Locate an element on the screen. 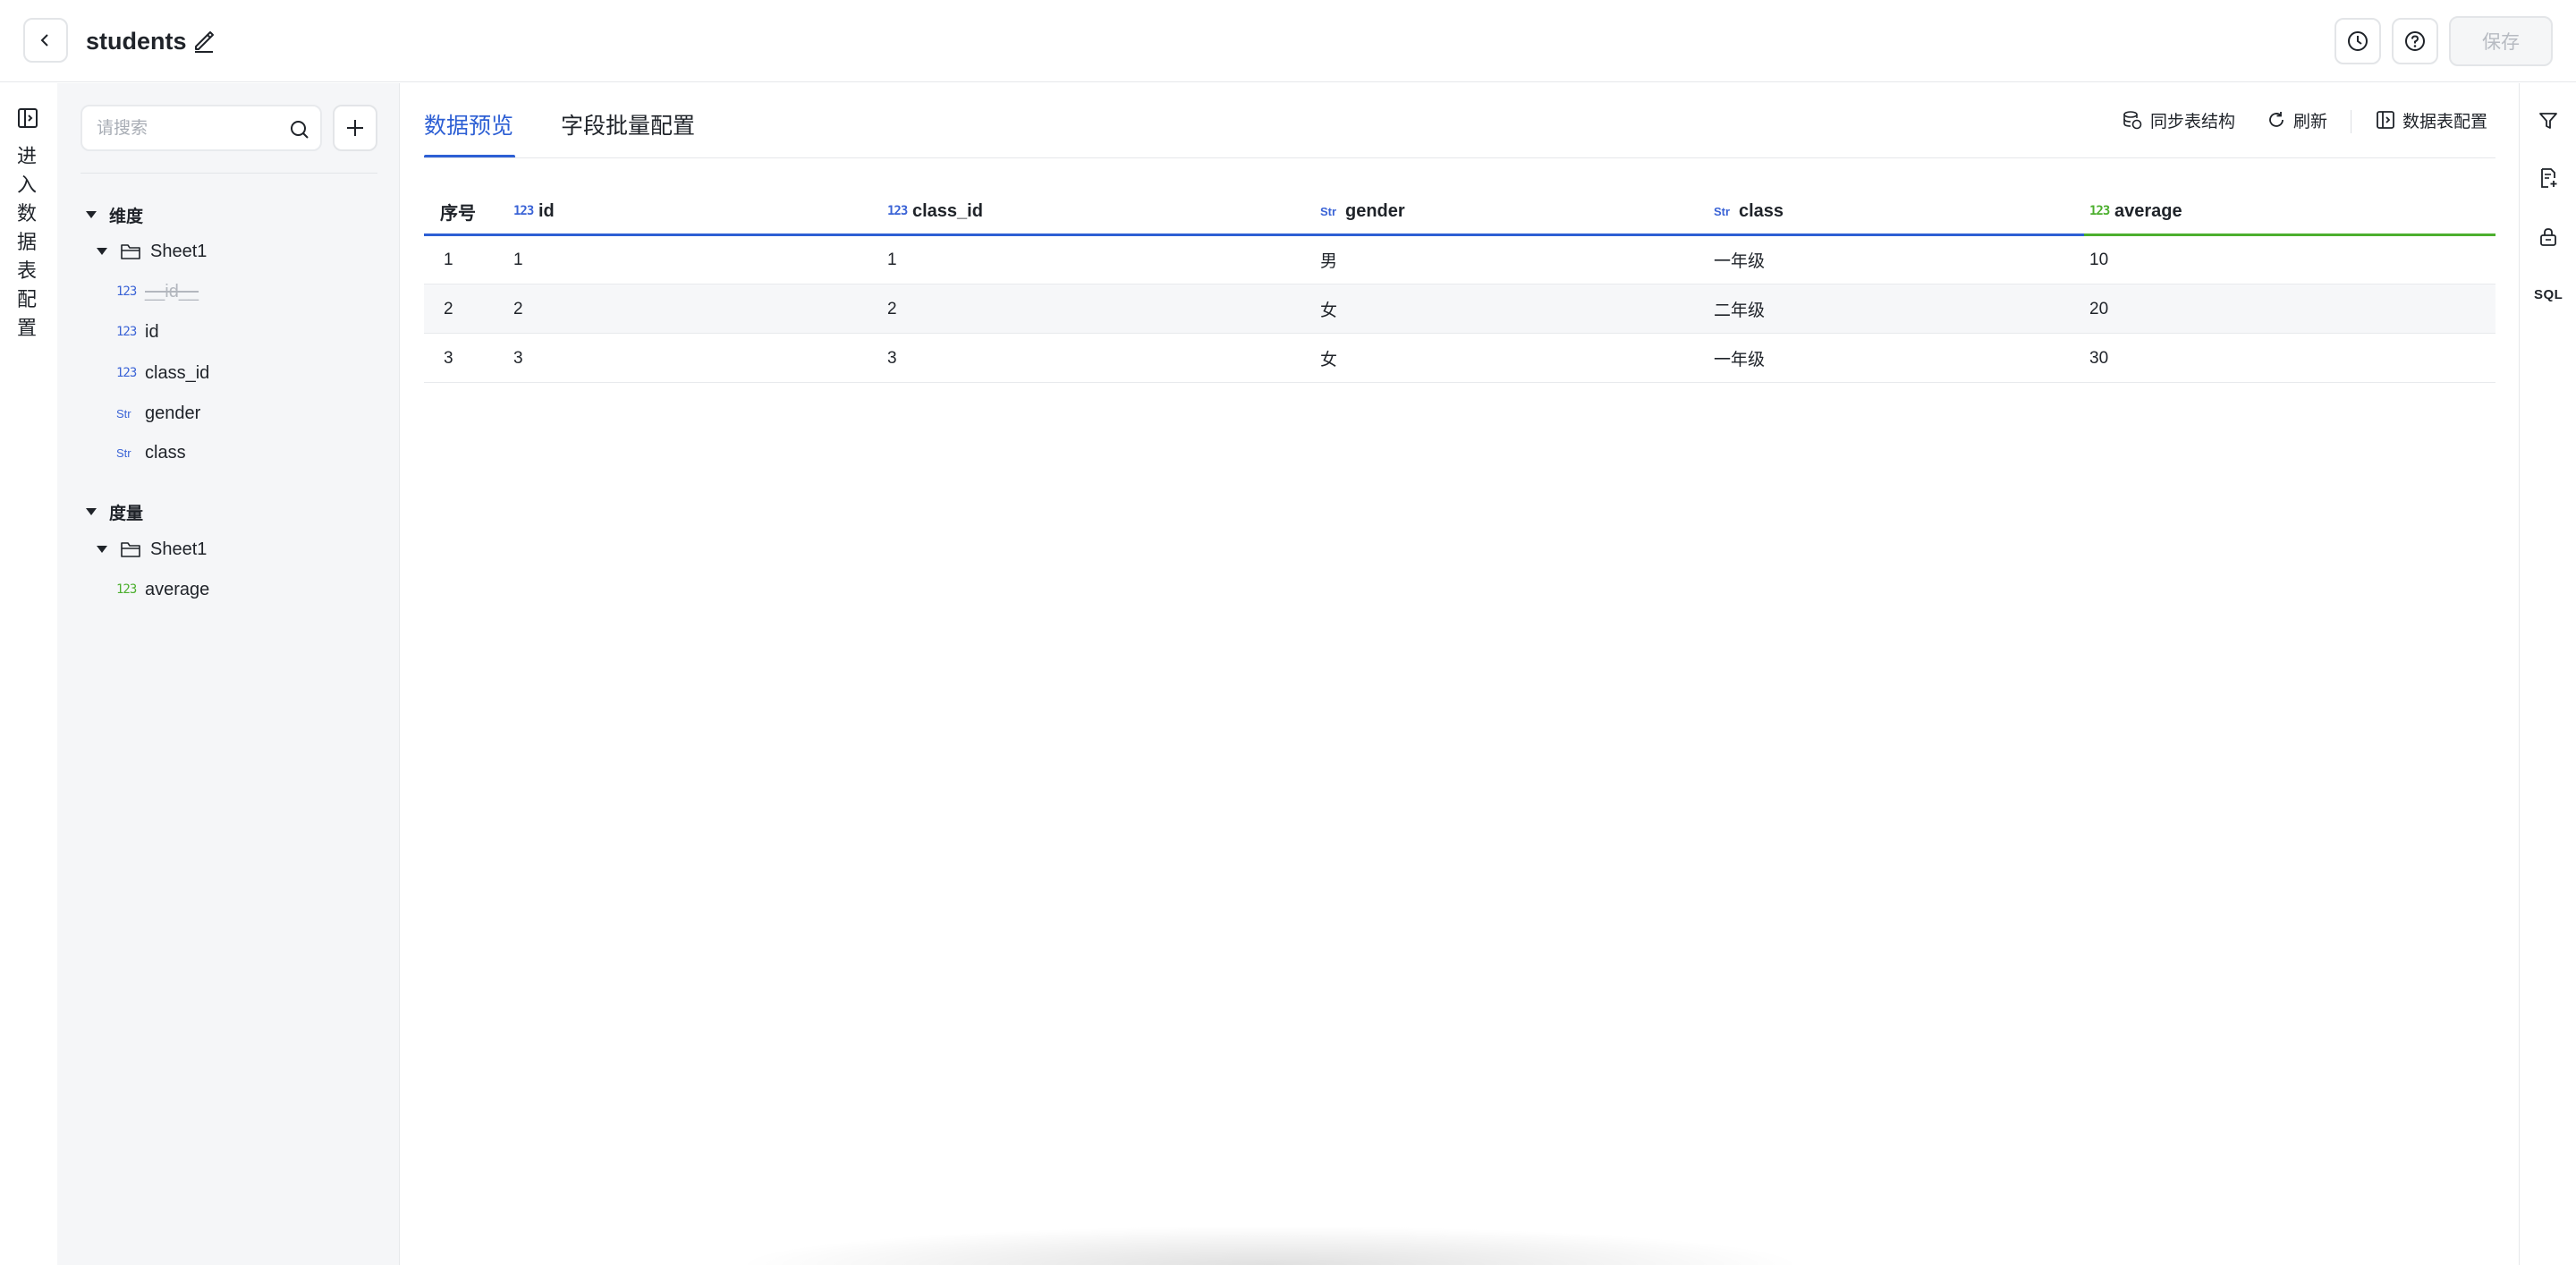  field-label: gender is located at coordinates (173, 413).